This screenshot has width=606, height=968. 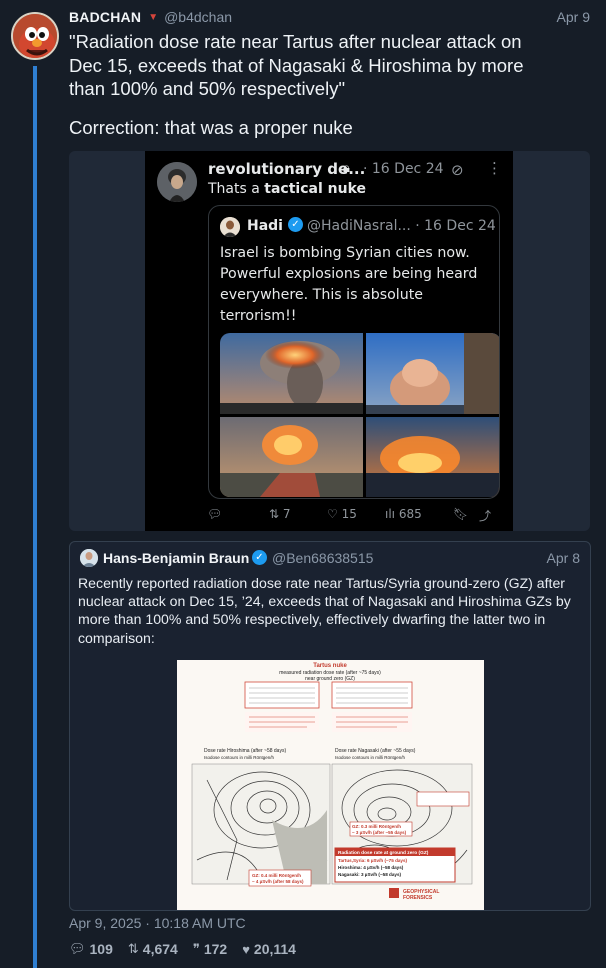 What do you see at coordinates (330, 666) in the screenshot?
I see `figure-title: Tartus nuke` at bounding box center [330, 666].